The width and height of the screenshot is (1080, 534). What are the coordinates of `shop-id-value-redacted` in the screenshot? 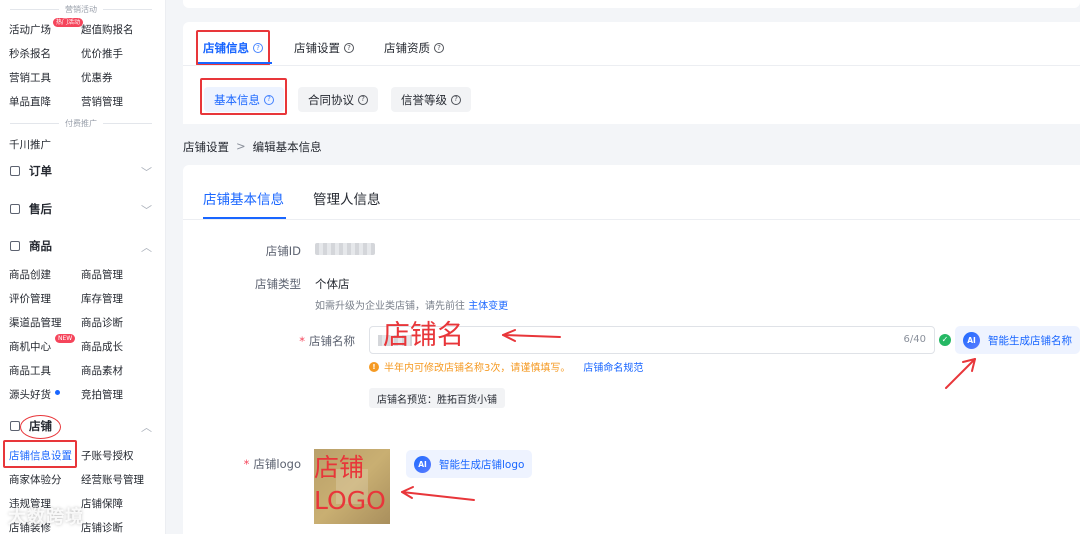 It's located at (345, 249).